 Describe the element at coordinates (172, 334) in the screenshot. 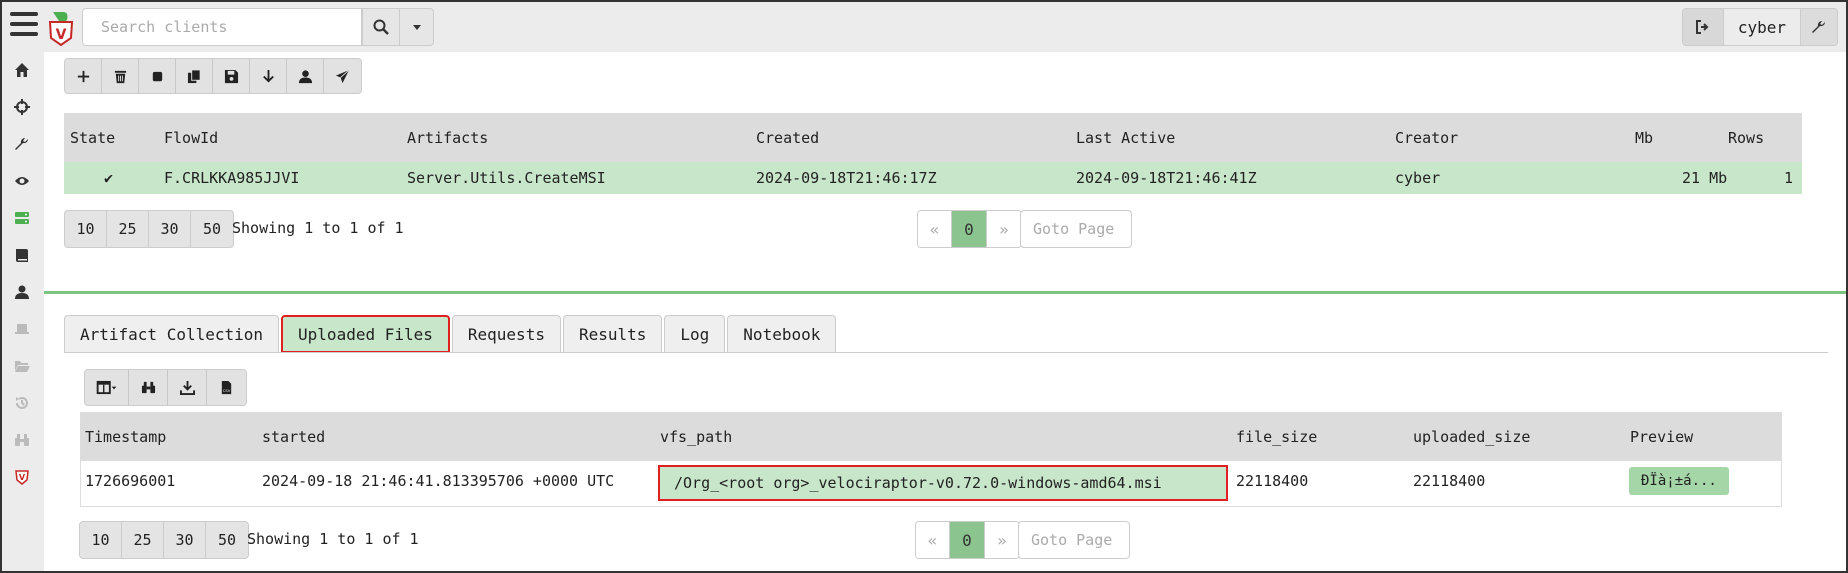

I see `tab-artifact-collection: Artifact Collection` at that location.